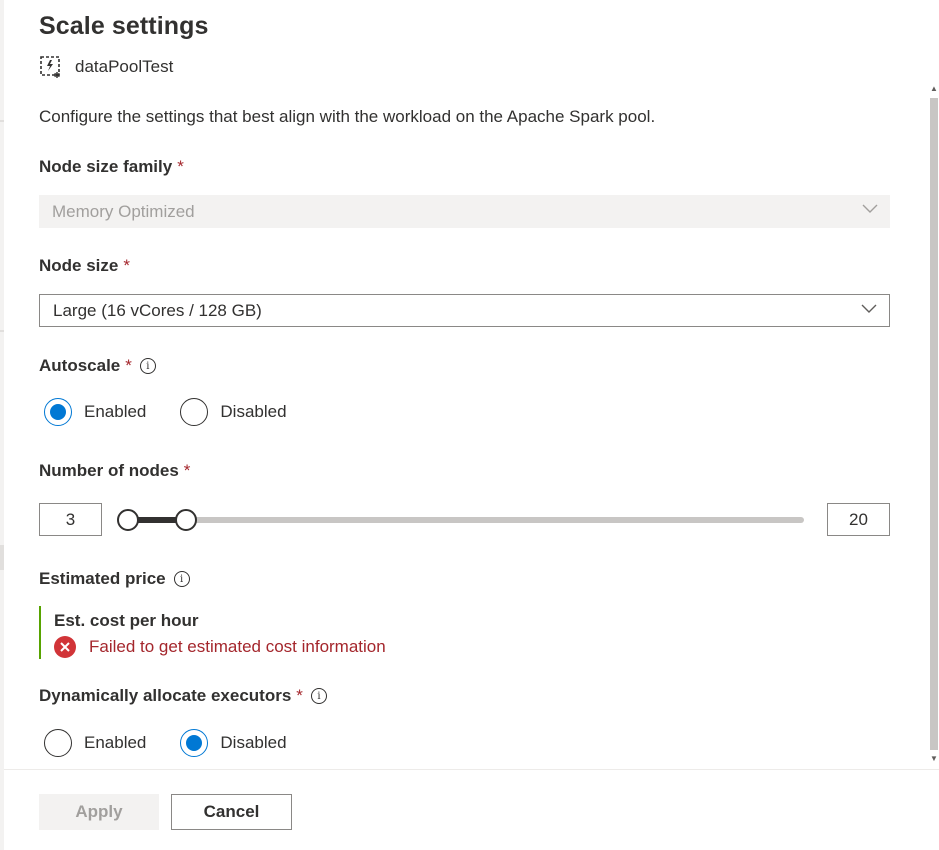 This screenshot has width=939, height=850. What do you see at coordinates (231, 812) in the screenshot?
I see `cancel-button: Cancel` at bounding box center [231, 812].